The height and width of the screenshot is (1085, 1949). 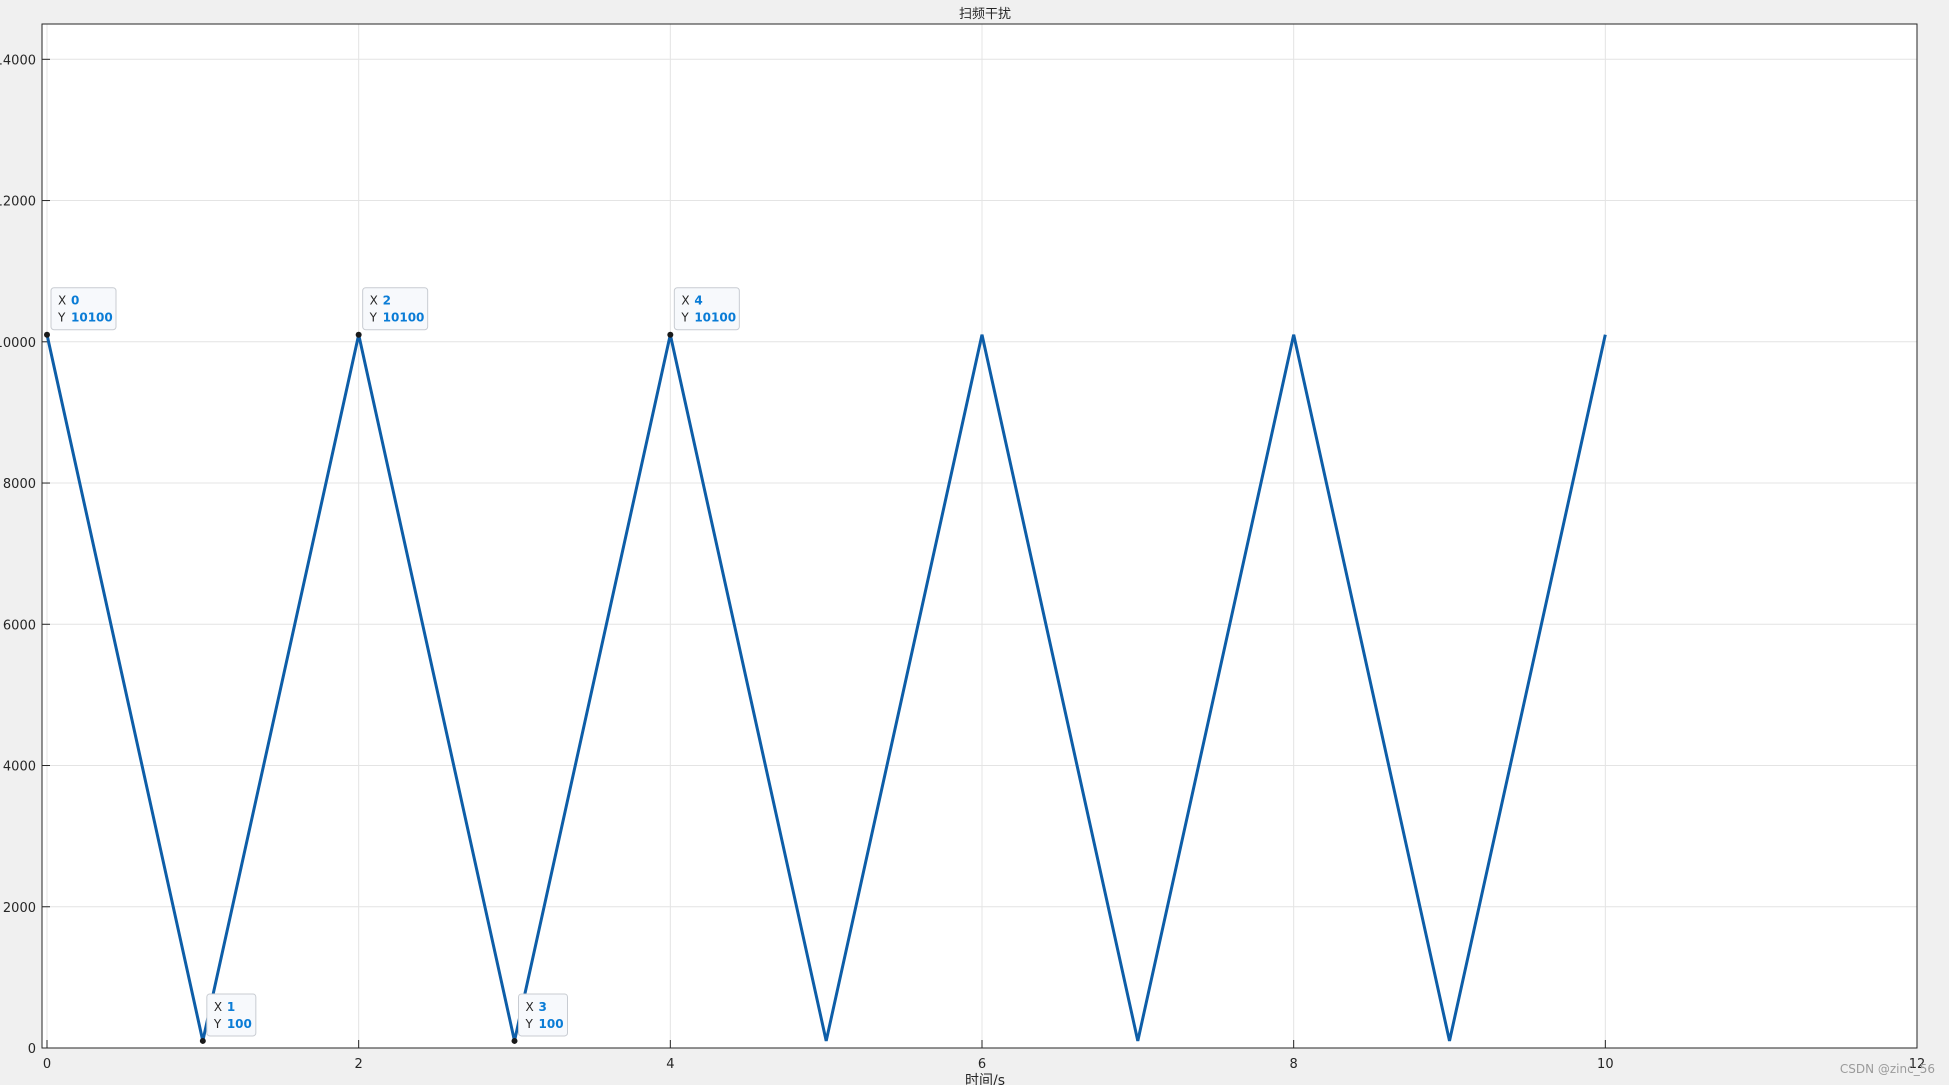 What do you see at coordinates (47, 1064) in the screenshot?
I see `x-tick-label: 0` at bounding box center [47, 1064].